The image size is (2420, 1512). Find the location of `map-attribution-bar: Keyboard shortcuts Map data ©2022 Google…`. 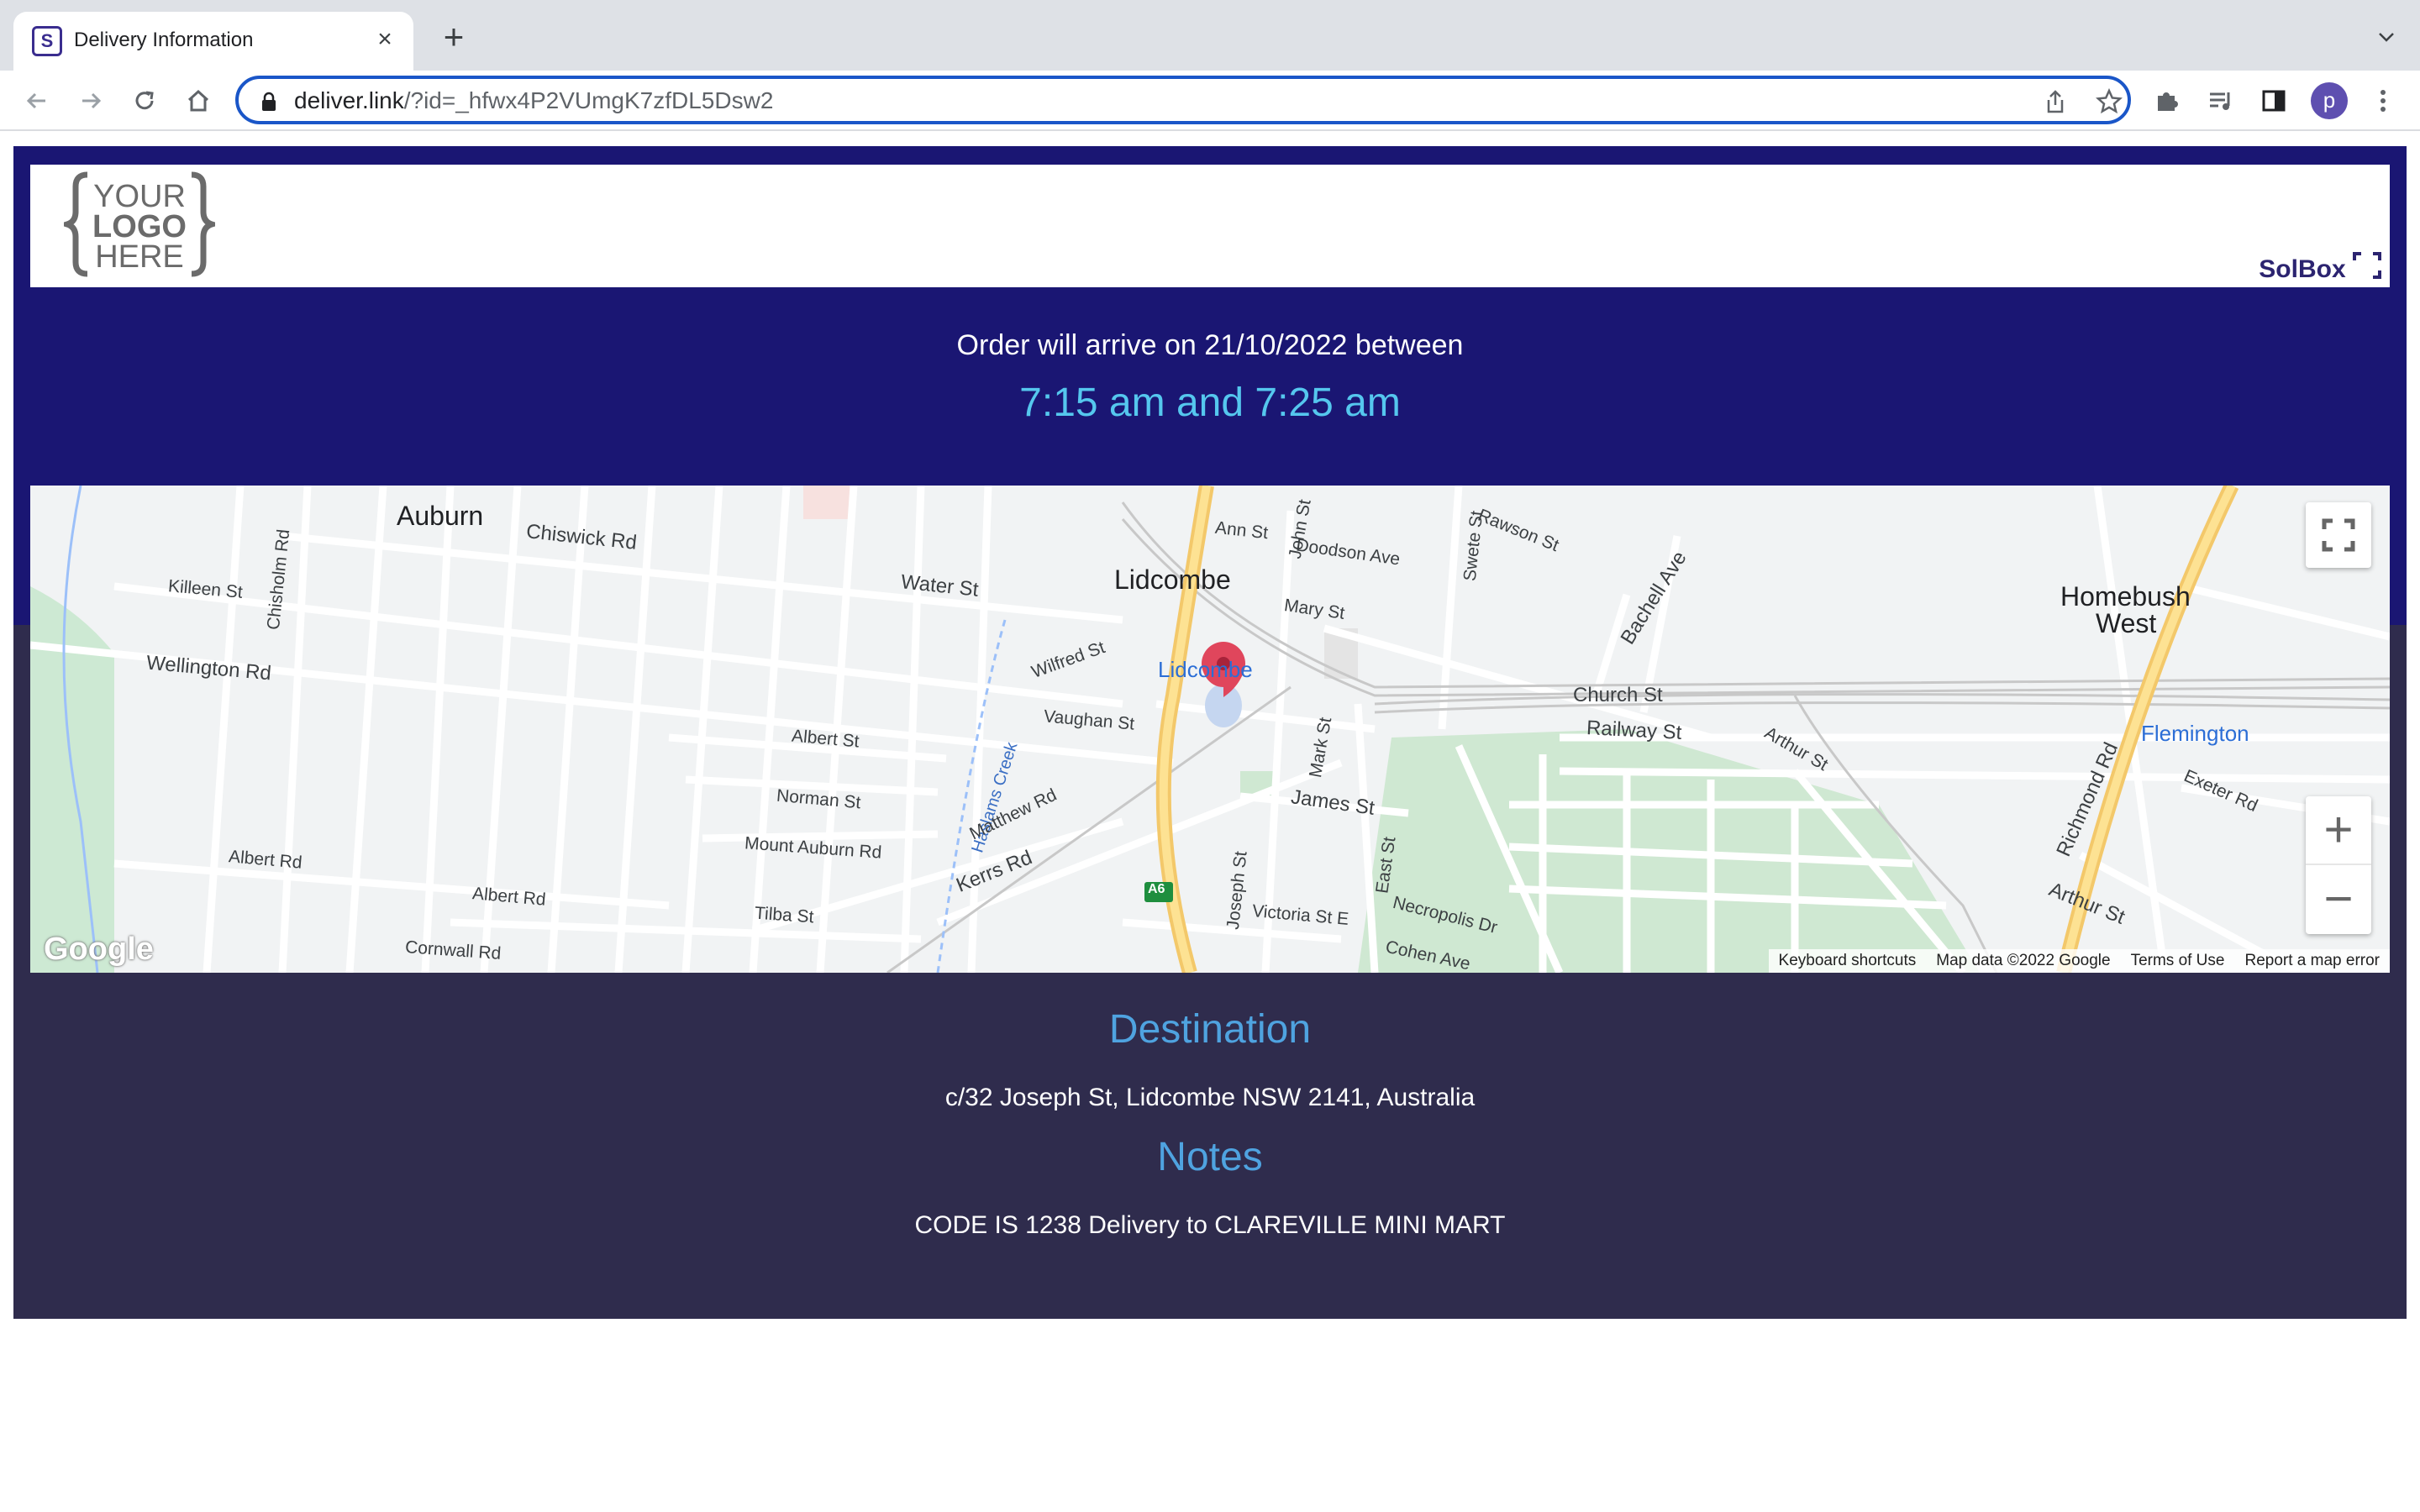

map-attribution-bar: Keyboard shortcuts Map data ©2022 Google… is located at coordinates (2079, 961).